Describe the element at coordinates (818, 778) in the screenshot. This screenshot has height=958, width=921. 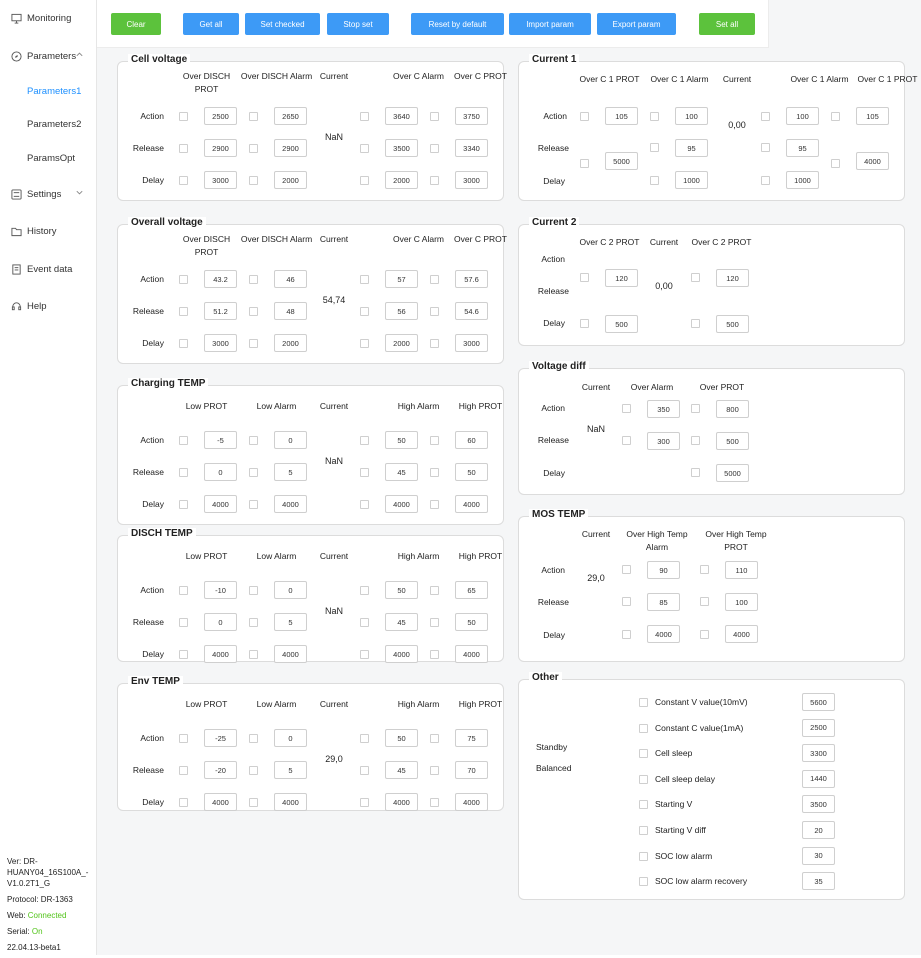
I see `option-input` at that location.